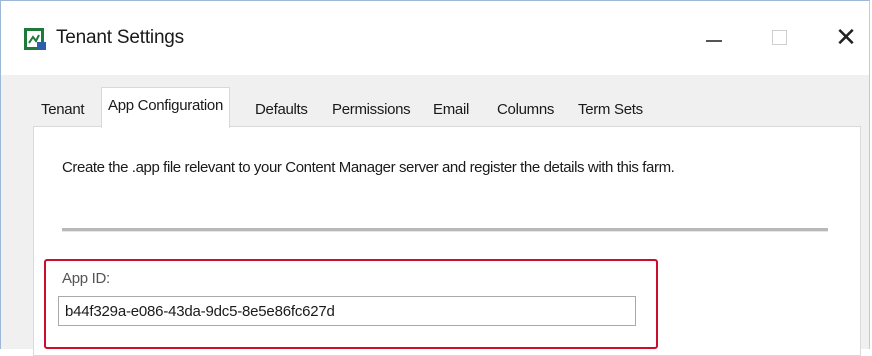 The image size is (872, 356). Describe the element at coordinates (35, 39) in the screenshot. I see `app-icon` at that location.